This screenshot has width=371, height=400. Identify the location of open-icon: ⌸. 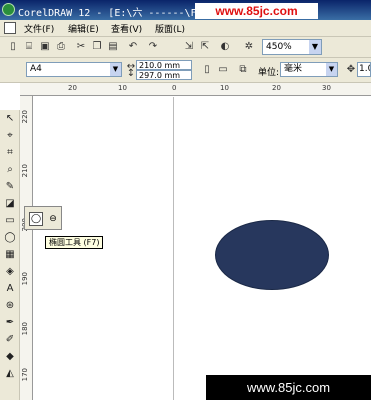
(29, 47).